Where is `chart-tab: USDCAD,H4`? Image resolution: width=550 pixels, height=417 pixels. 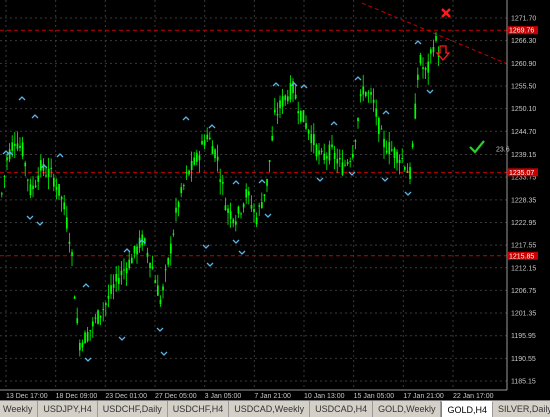 chart-tab: USDCAD,H4 is located at coordinates (342, 409).